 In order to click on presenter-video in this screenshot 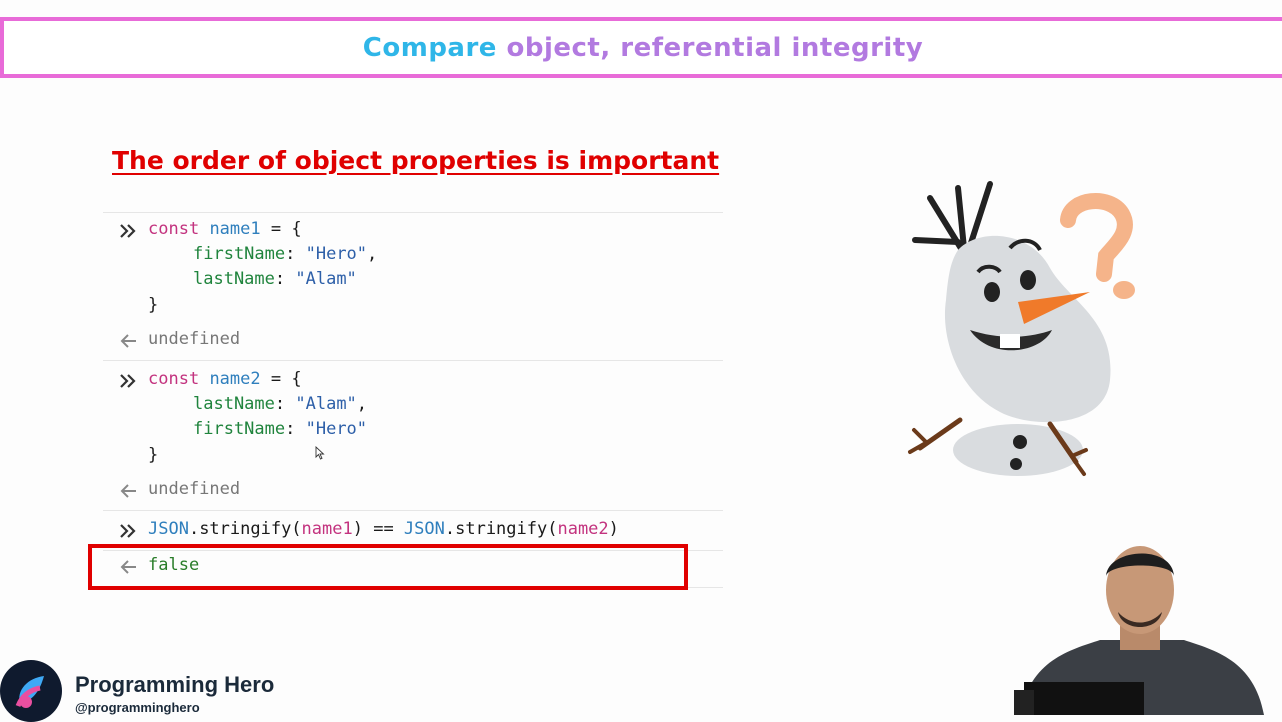, I will do `click(1139, 630)`.